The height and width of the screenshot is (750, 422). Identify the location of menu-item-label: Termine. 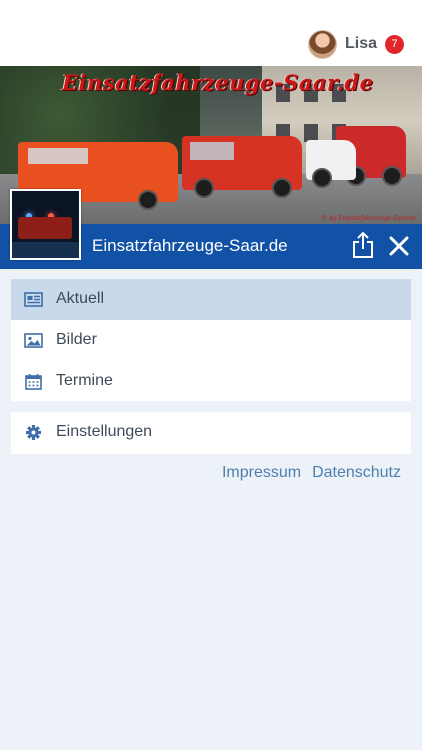
(84, 380).